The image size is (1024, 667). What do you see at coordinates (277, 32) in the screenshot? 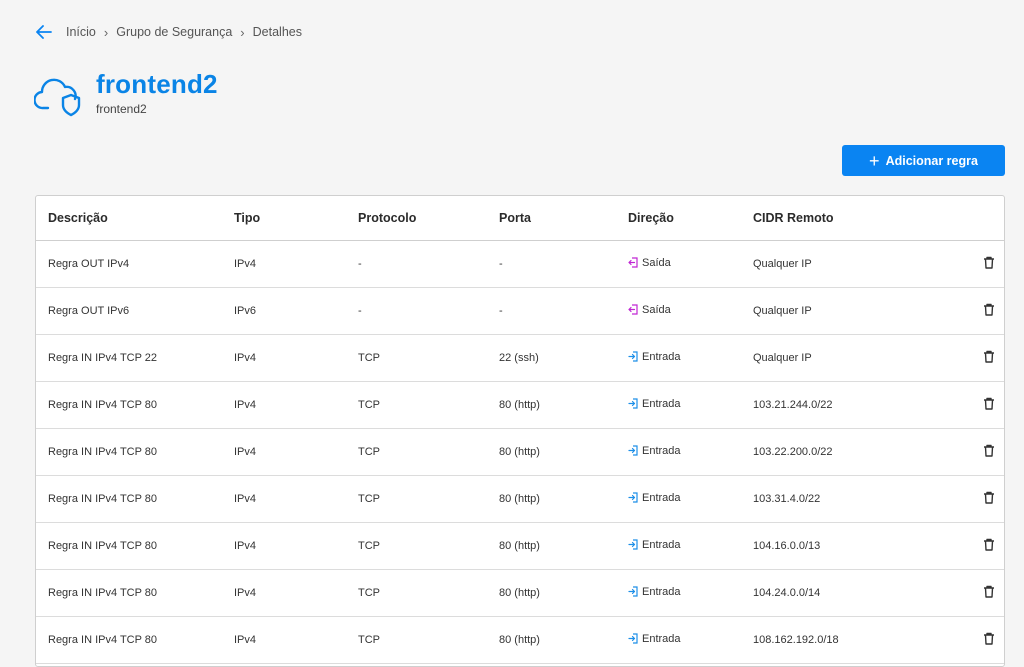
I see `breadcrumb-details: Detalhes` at bounding box center [277, 32].